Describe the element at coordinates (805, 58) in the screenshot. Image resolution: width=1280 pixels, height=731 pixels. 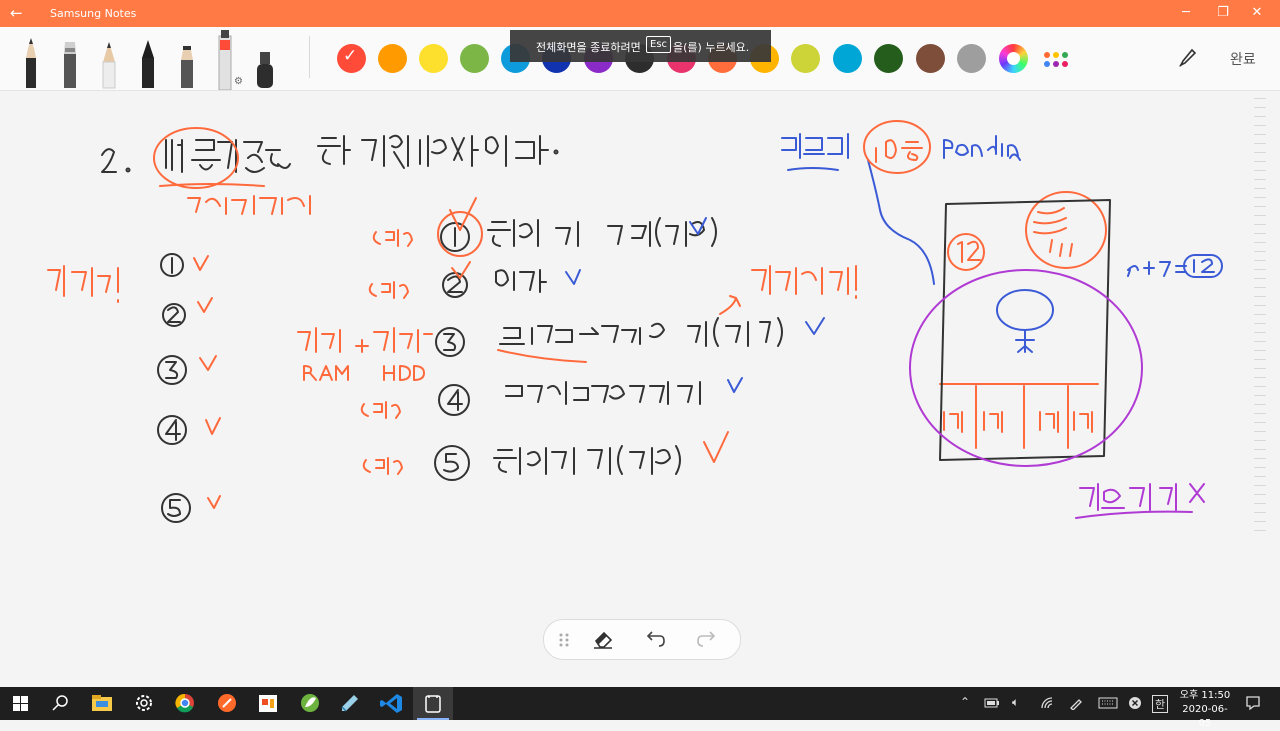
I see `color-swatch-lime` at that location.